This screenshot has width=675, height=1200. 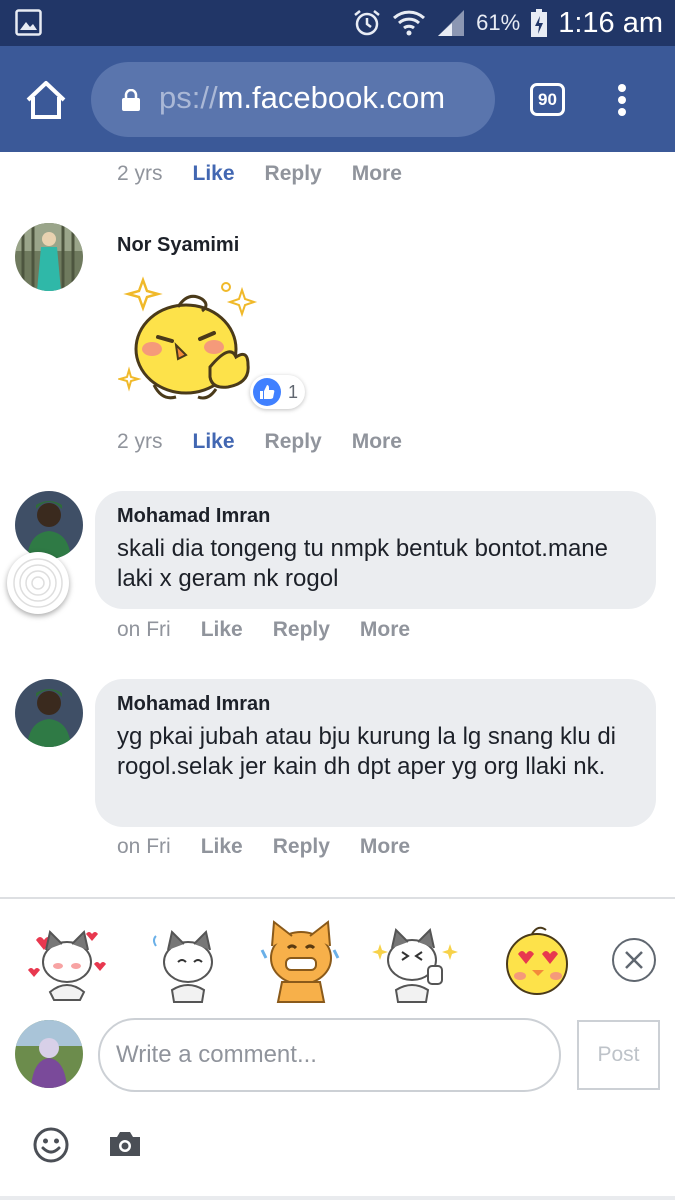 What do you see at coordinates (622, 100) in the screenshot?
I see `overflow-menu-icon` at bounding box center [622, 100].